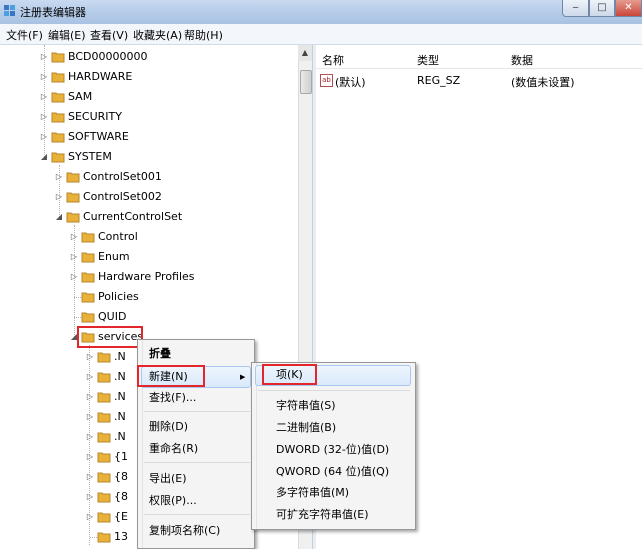  I want to click on value-row-default: ab (默认) REG_SZ (数值未设置), so click(478, 81).